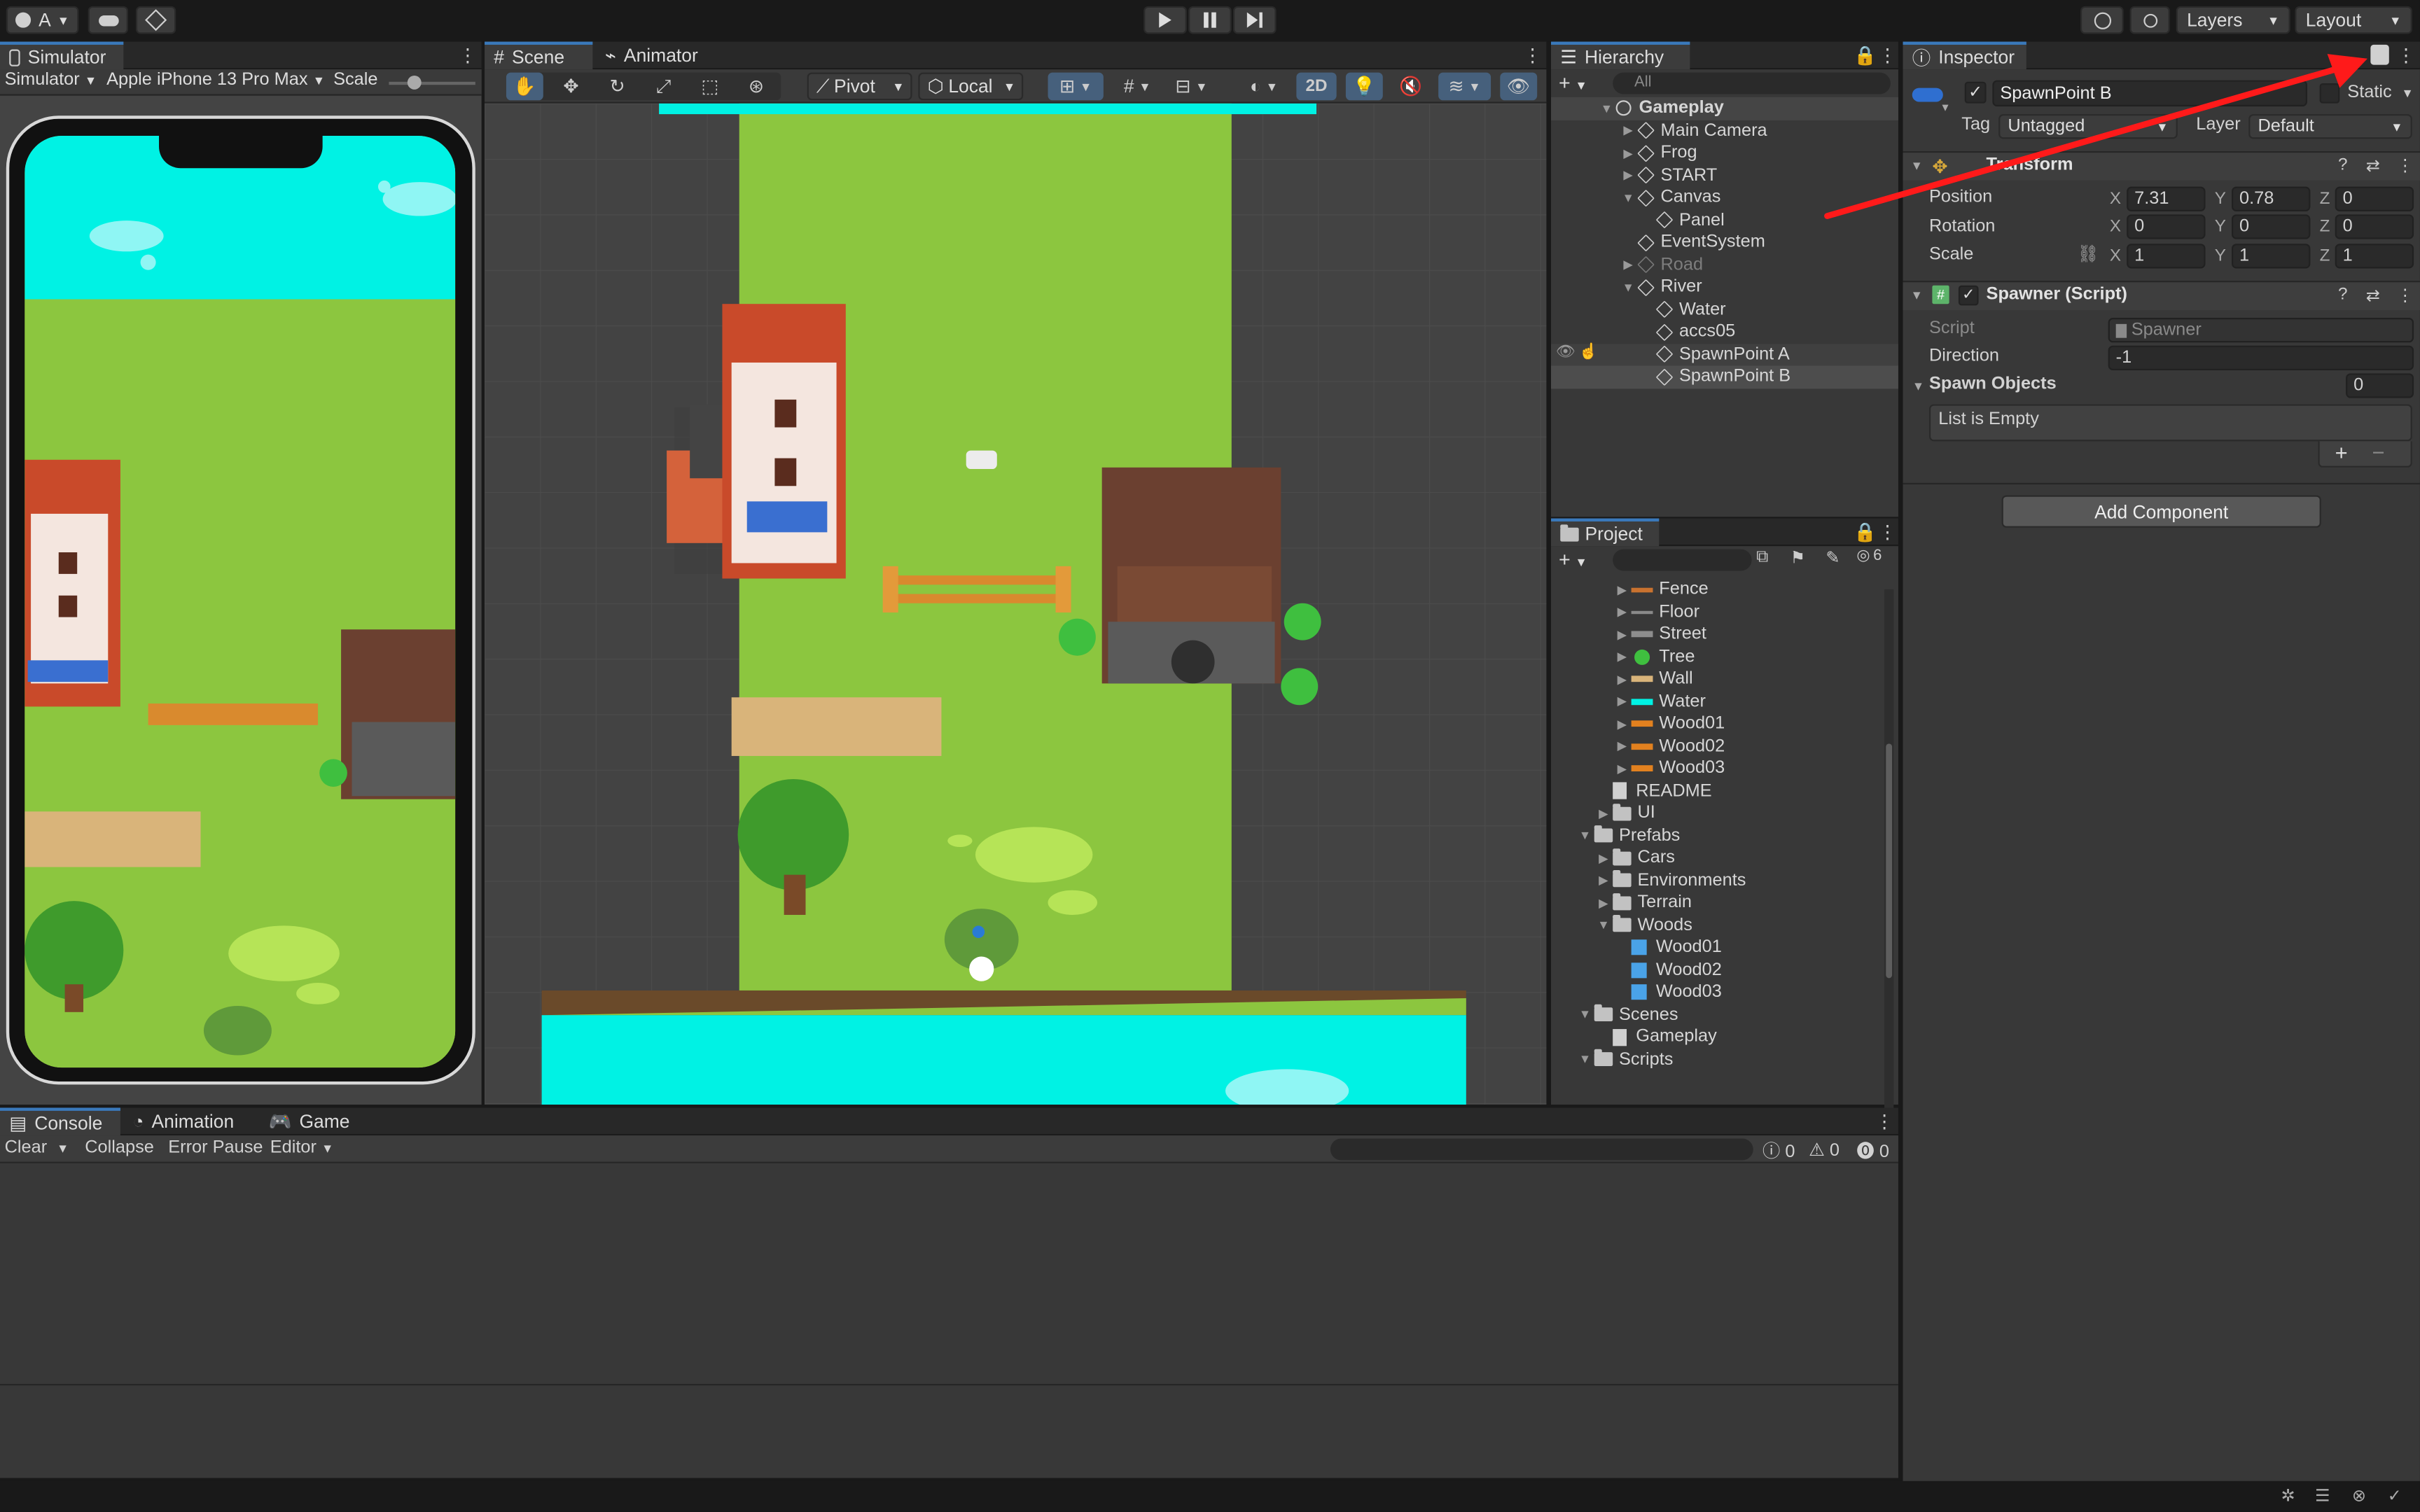 The width and height of the screenshot is (2420, 1512). I want to click on tab-simulator: Simulator, so click(62, 55).